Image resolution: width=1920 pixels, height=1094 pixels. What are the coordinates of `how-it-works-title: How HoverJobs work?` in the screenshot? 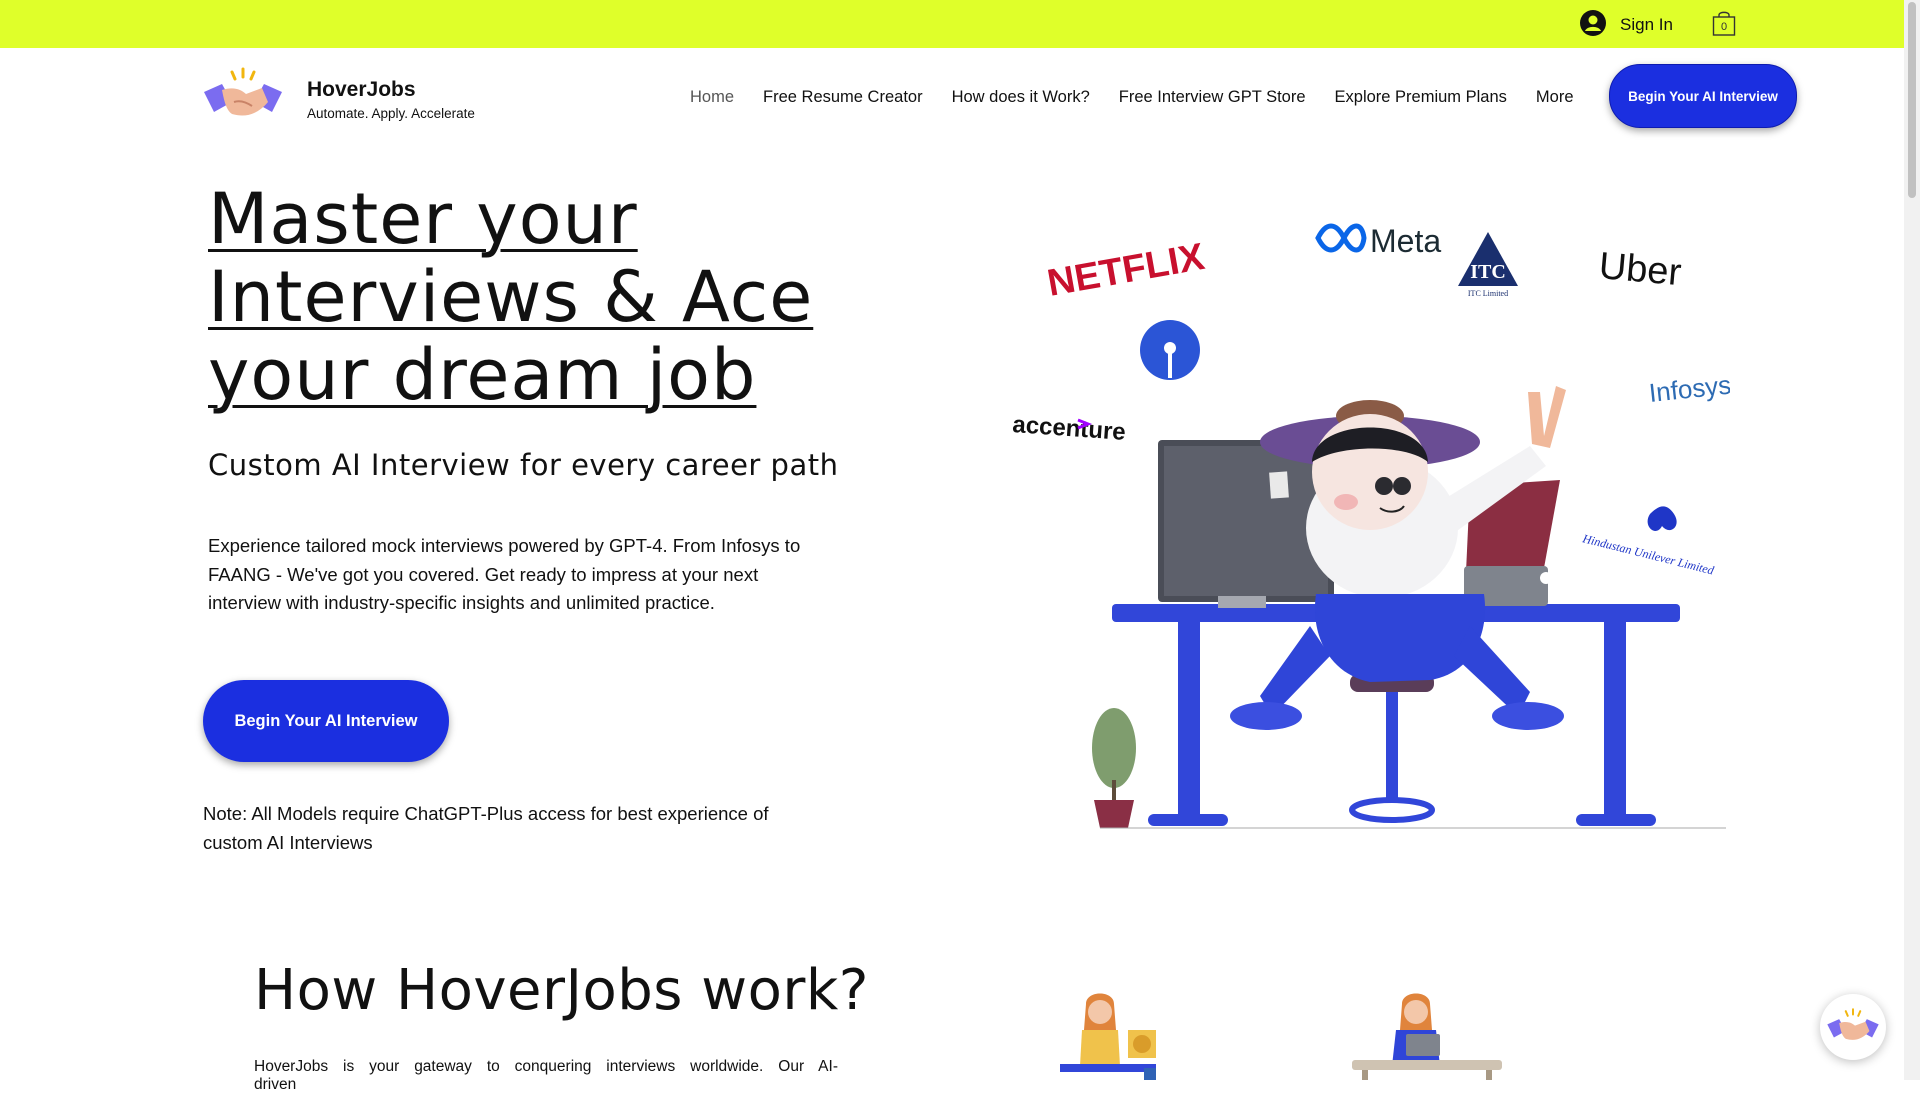 It's located at (561, 990).